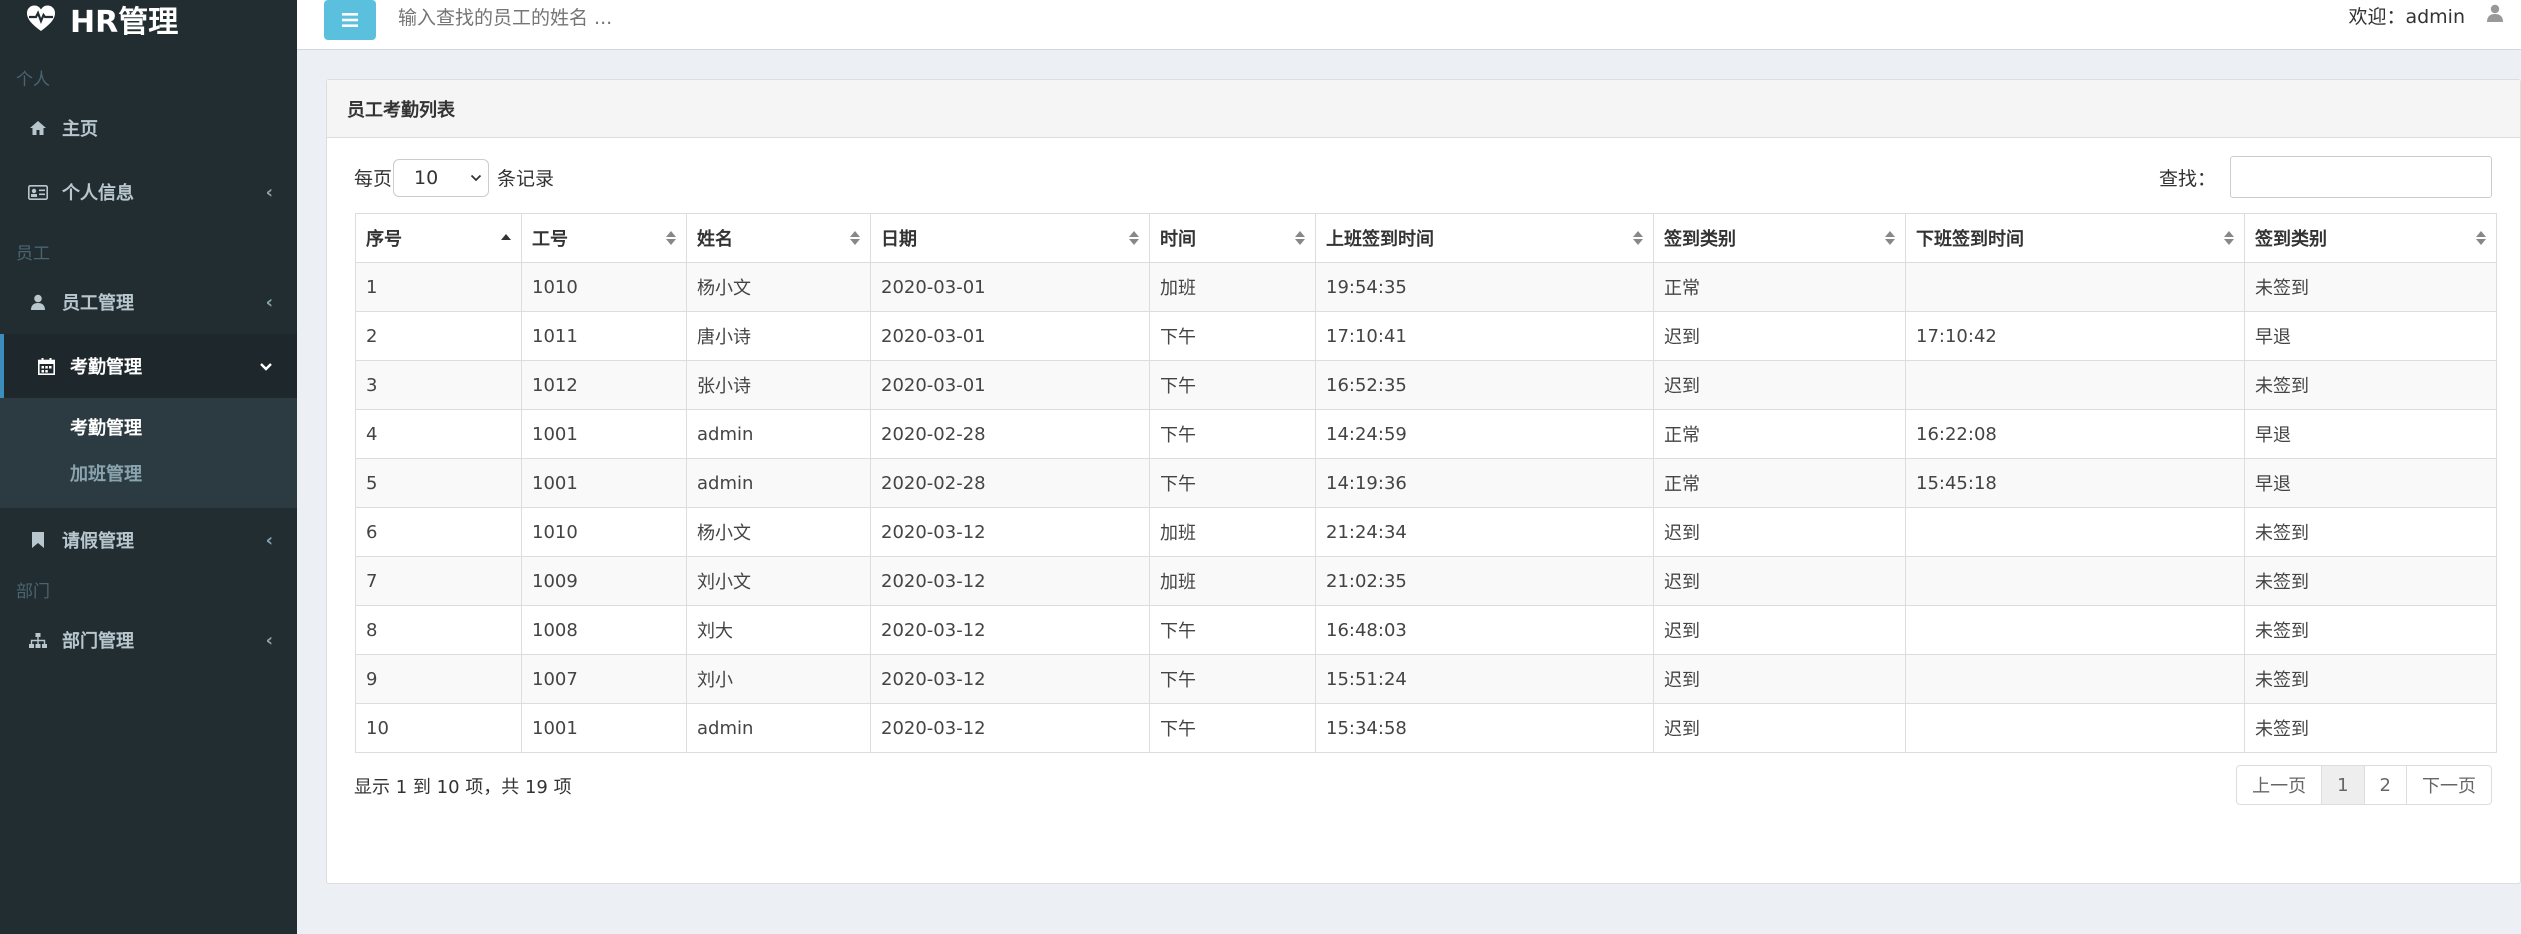 The height and width of the screenshot is (934, 2521). I want to click on welcome-text: 欢迎：admin, so click(2406, 17).